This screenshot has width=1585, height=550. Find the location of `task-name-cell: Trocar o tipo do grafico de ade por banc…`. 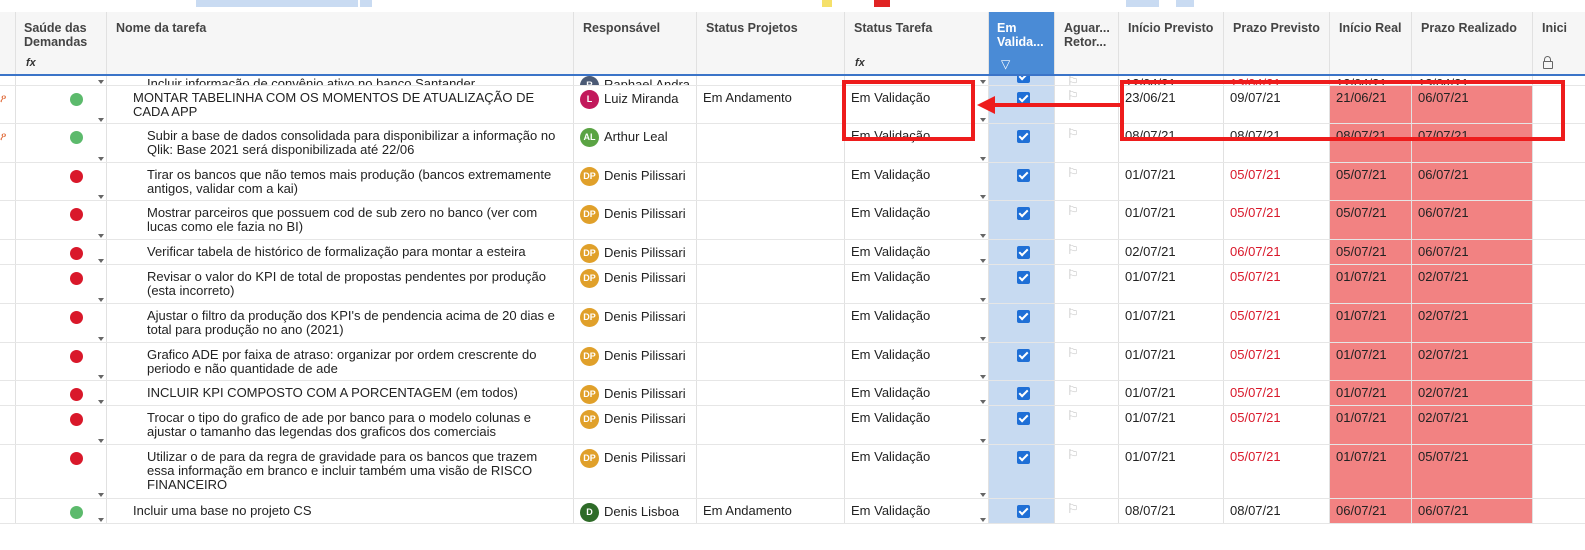

task-name-cell: Trocar o tipo do grafico de ade por banc… is located at coordinates (340, 425).